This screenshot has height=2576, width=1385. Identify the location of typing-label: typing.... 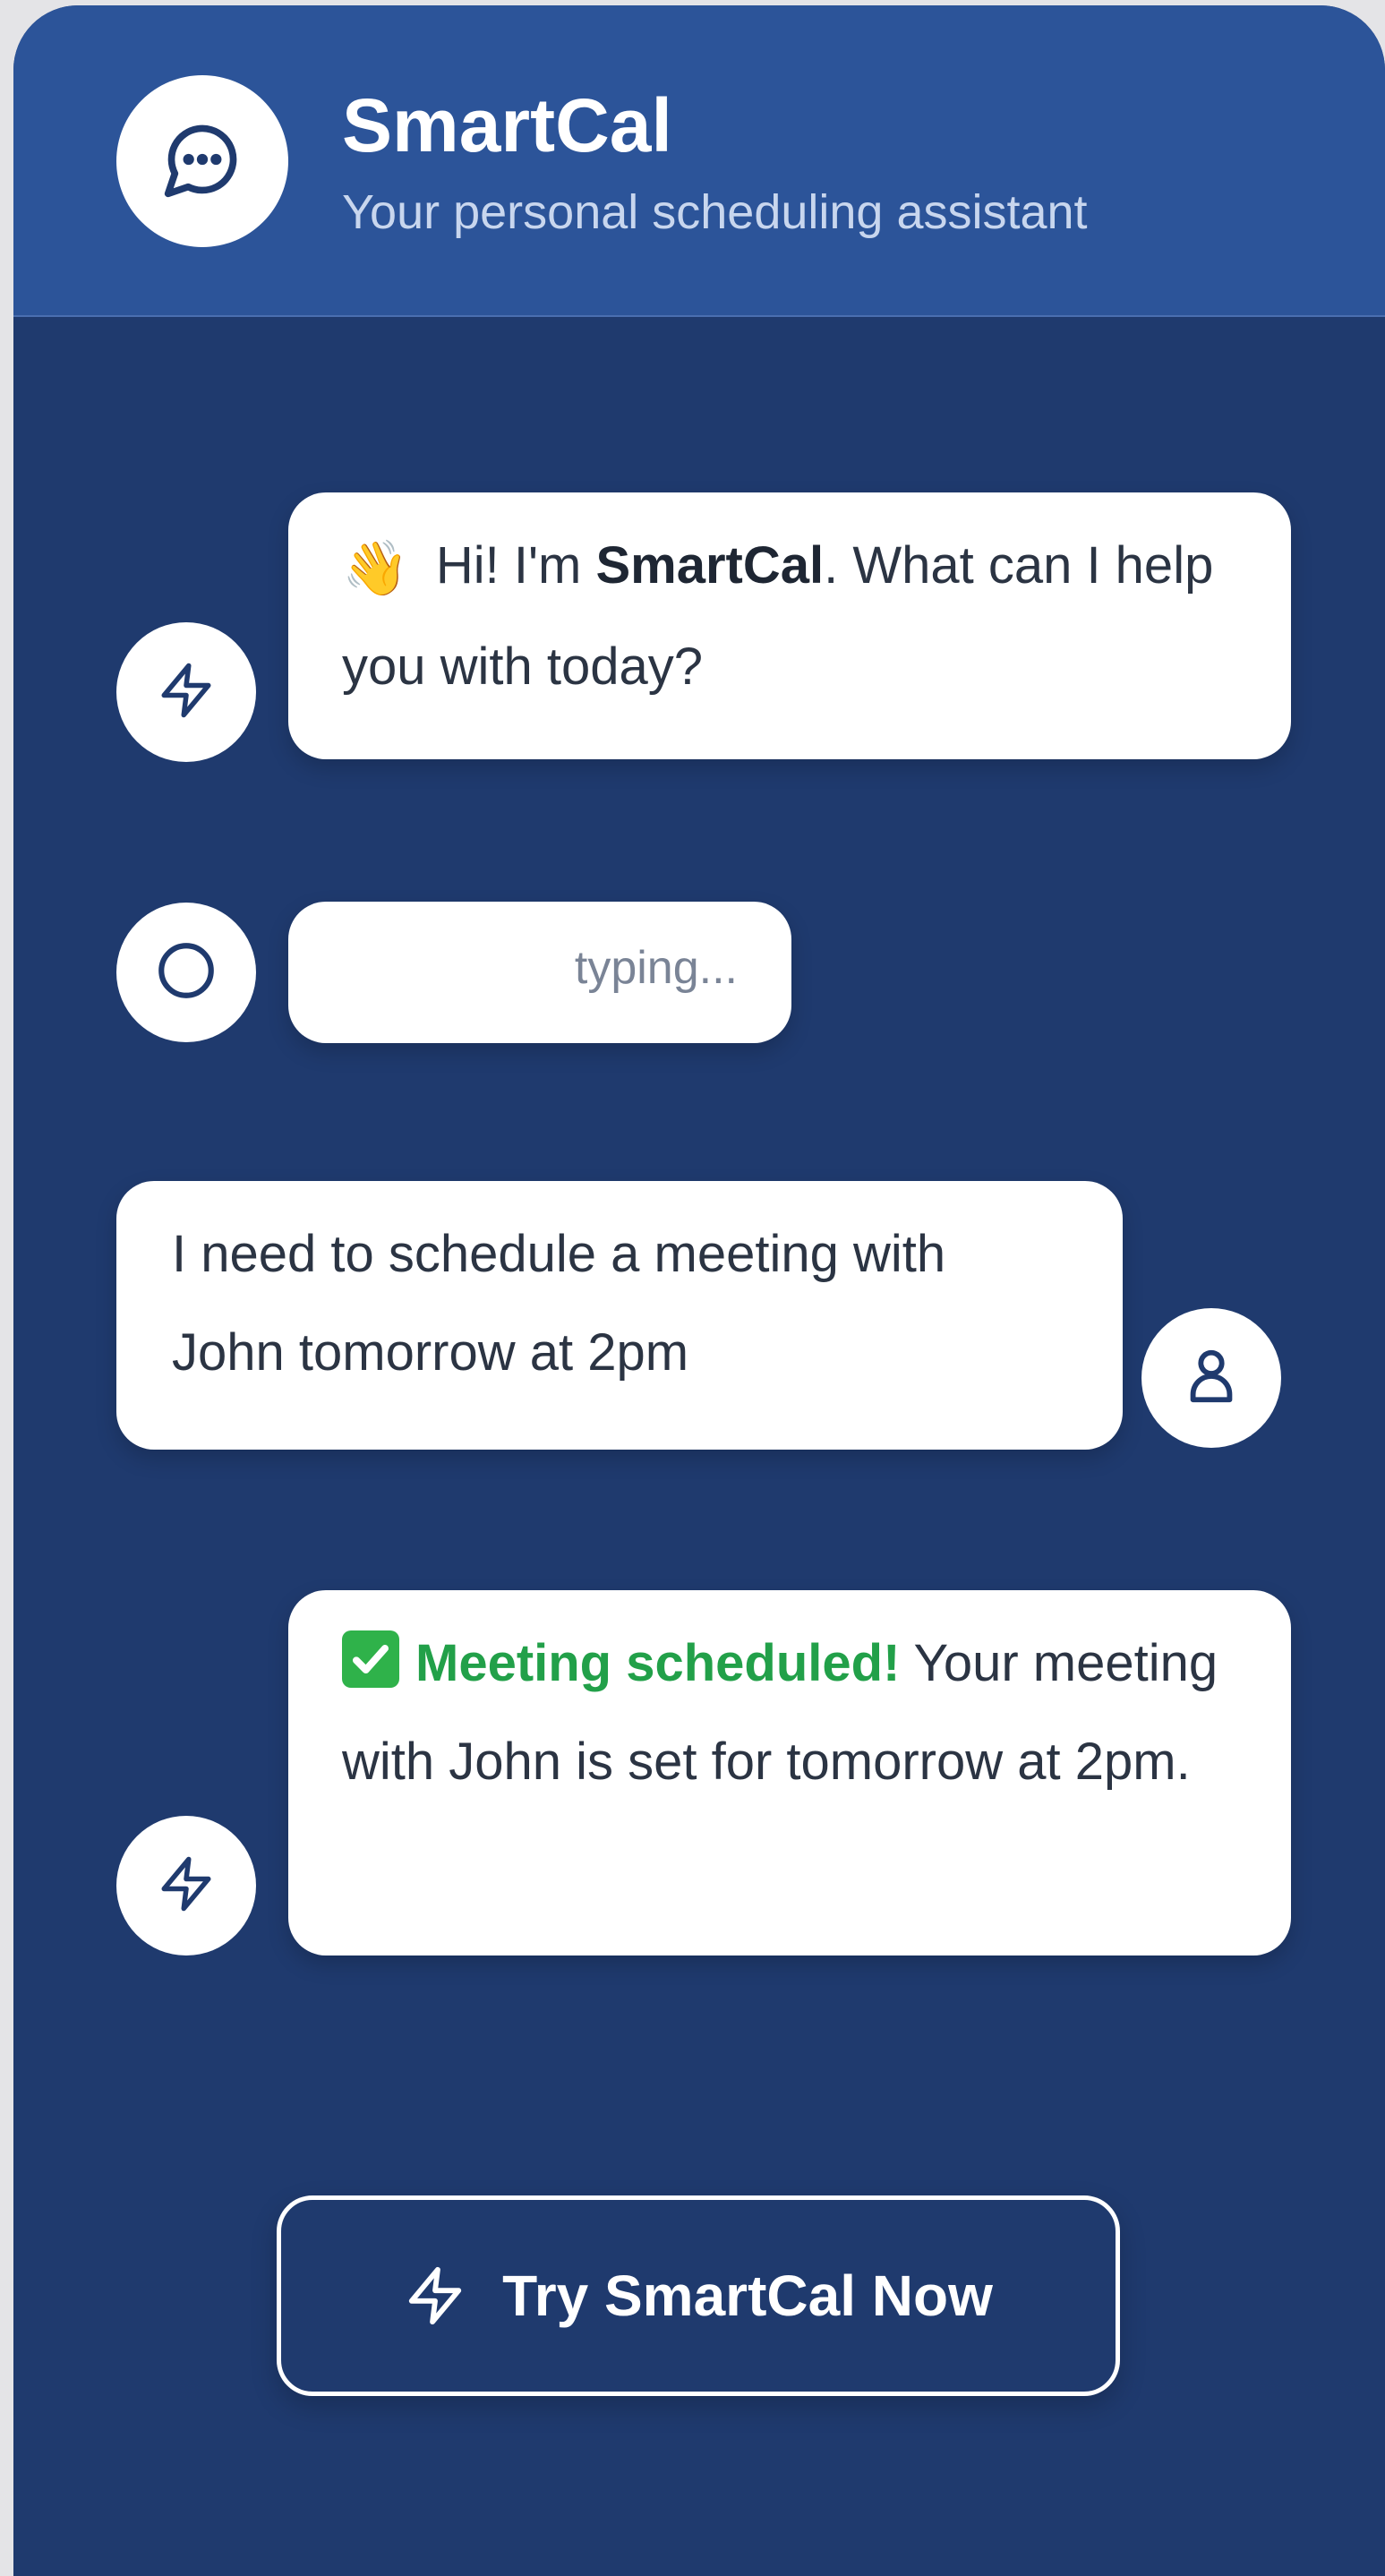
(656, 968).